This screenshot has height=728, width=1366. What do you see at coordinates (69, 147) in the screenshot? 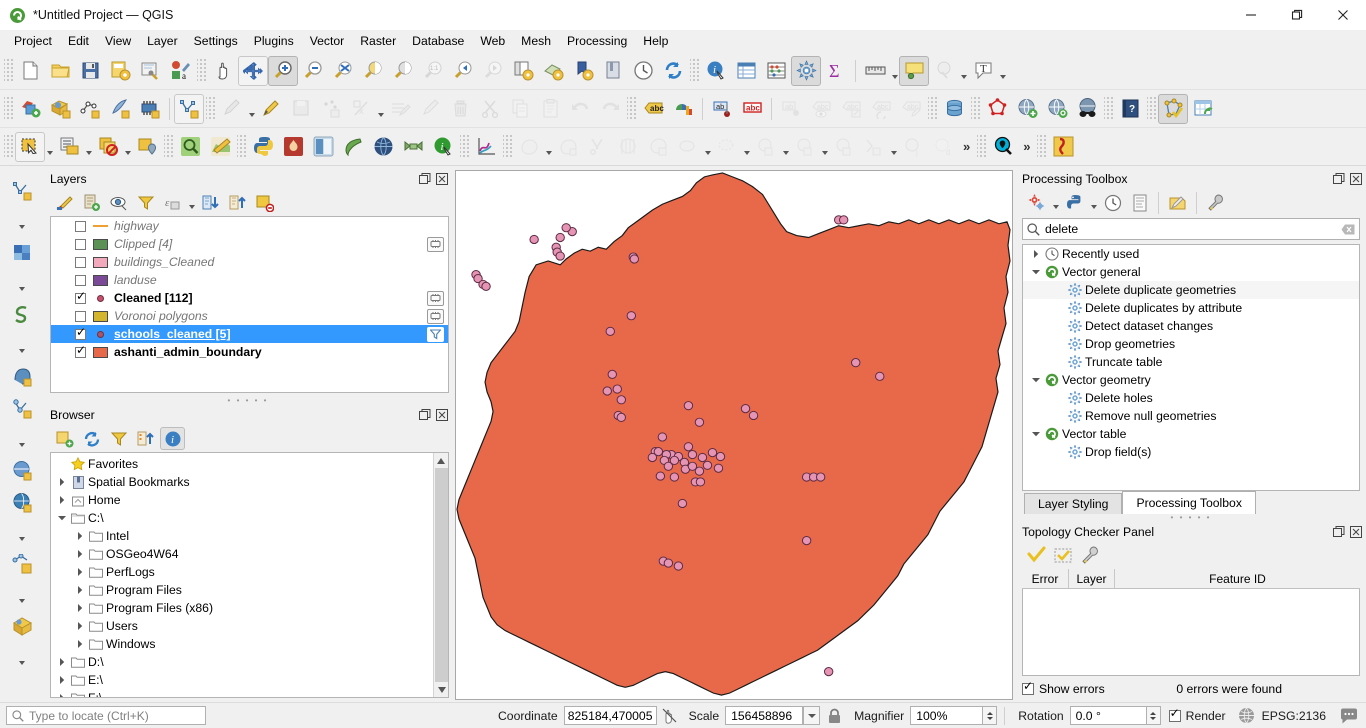
I see `select-by-expression-icon` at bounding box center [69, 147].